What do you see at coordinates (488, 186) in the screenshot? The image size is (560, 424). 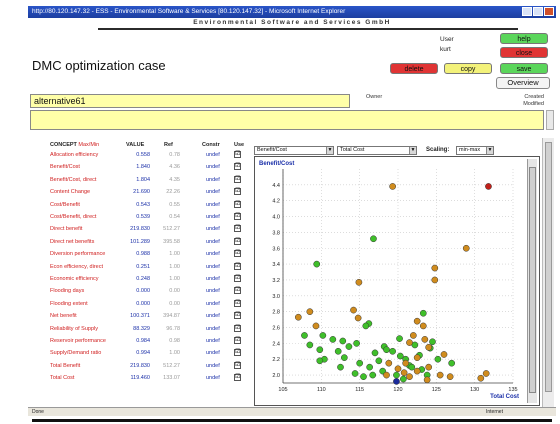 I see `data-point-reference` at bounding box center [488, 186].